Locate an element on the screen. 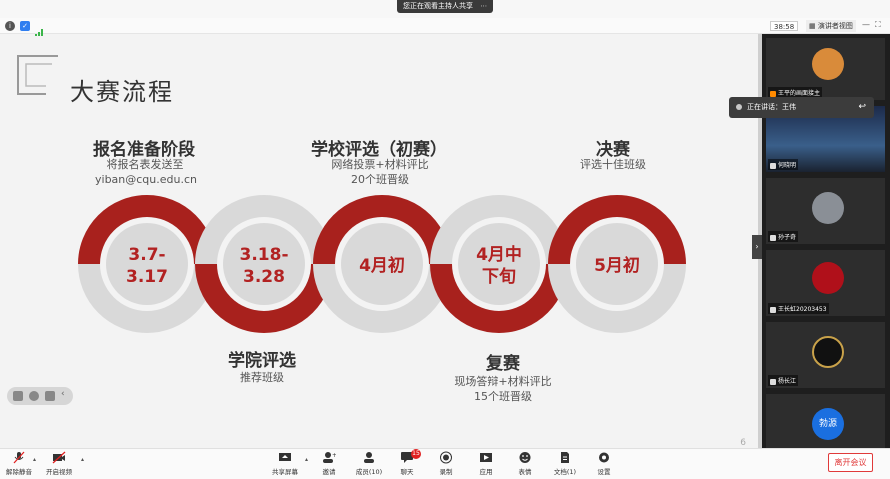 The image size is (890, 479). stage-1-date-line: 3.7- is located at coordinates (146, 255).